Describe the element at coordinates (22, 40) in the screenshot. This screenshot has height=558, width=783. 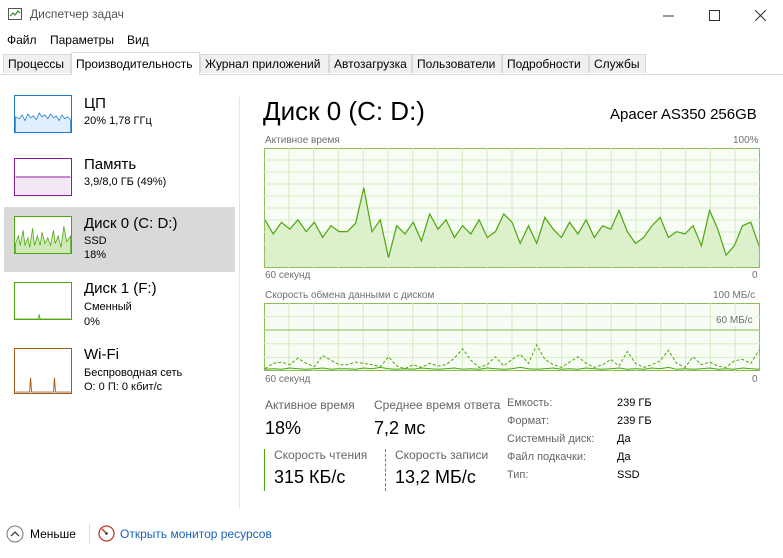
I see `menu-file: Файл` at that location.